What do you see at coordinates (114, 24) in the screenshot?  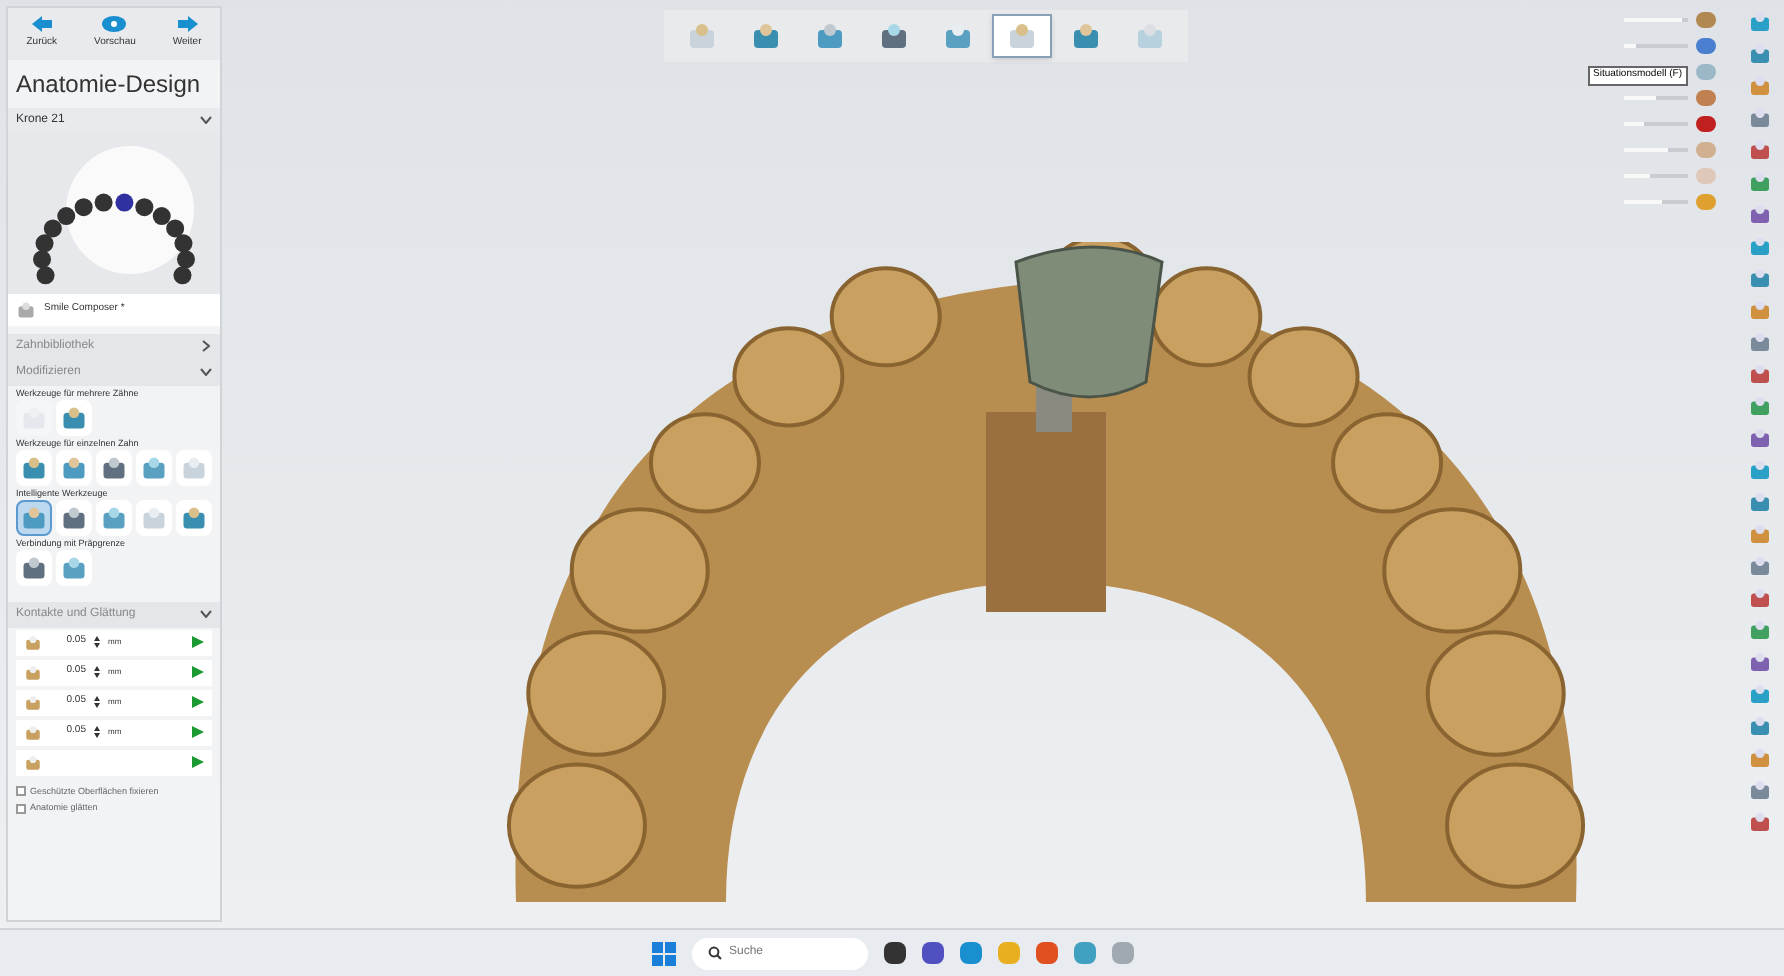 I see `eye-icon` at bounding box center [114, 24].